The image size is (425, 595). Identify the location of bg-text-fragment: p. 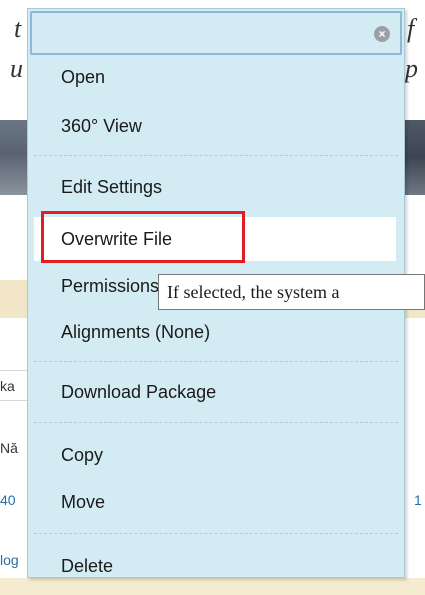
(411, 68).